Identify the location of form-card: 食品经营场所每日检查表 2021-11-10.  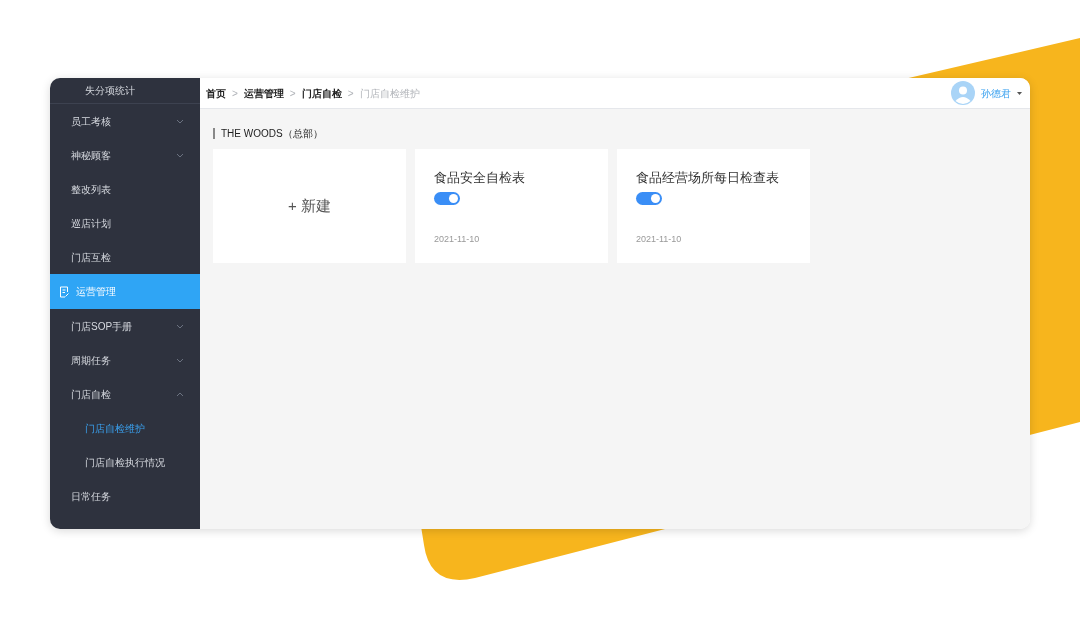
(713, 206).